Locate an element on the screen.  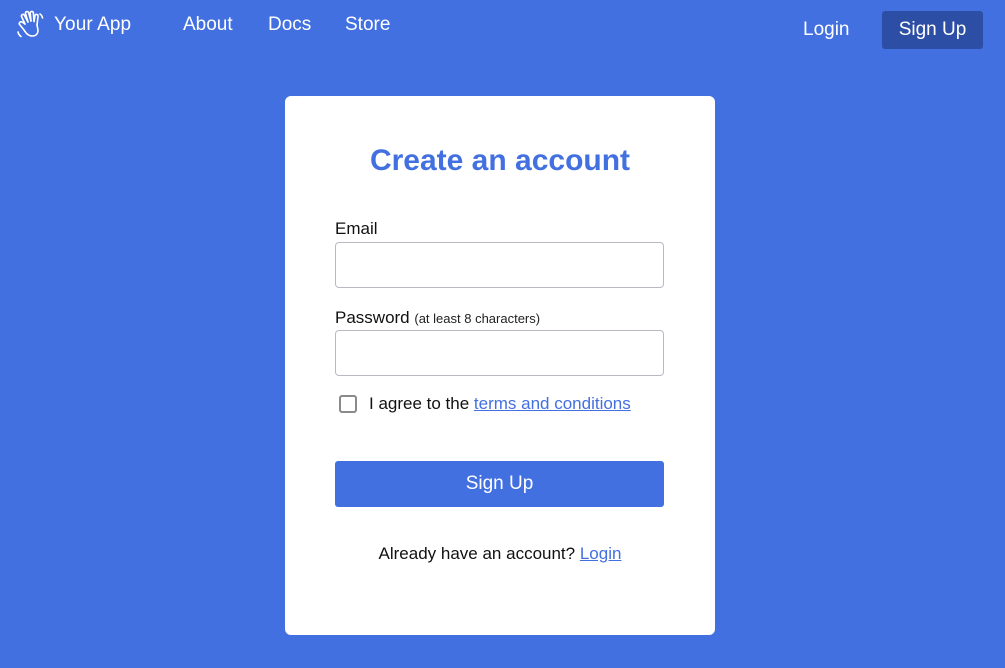
password-field is located at coordinates (499, 353).